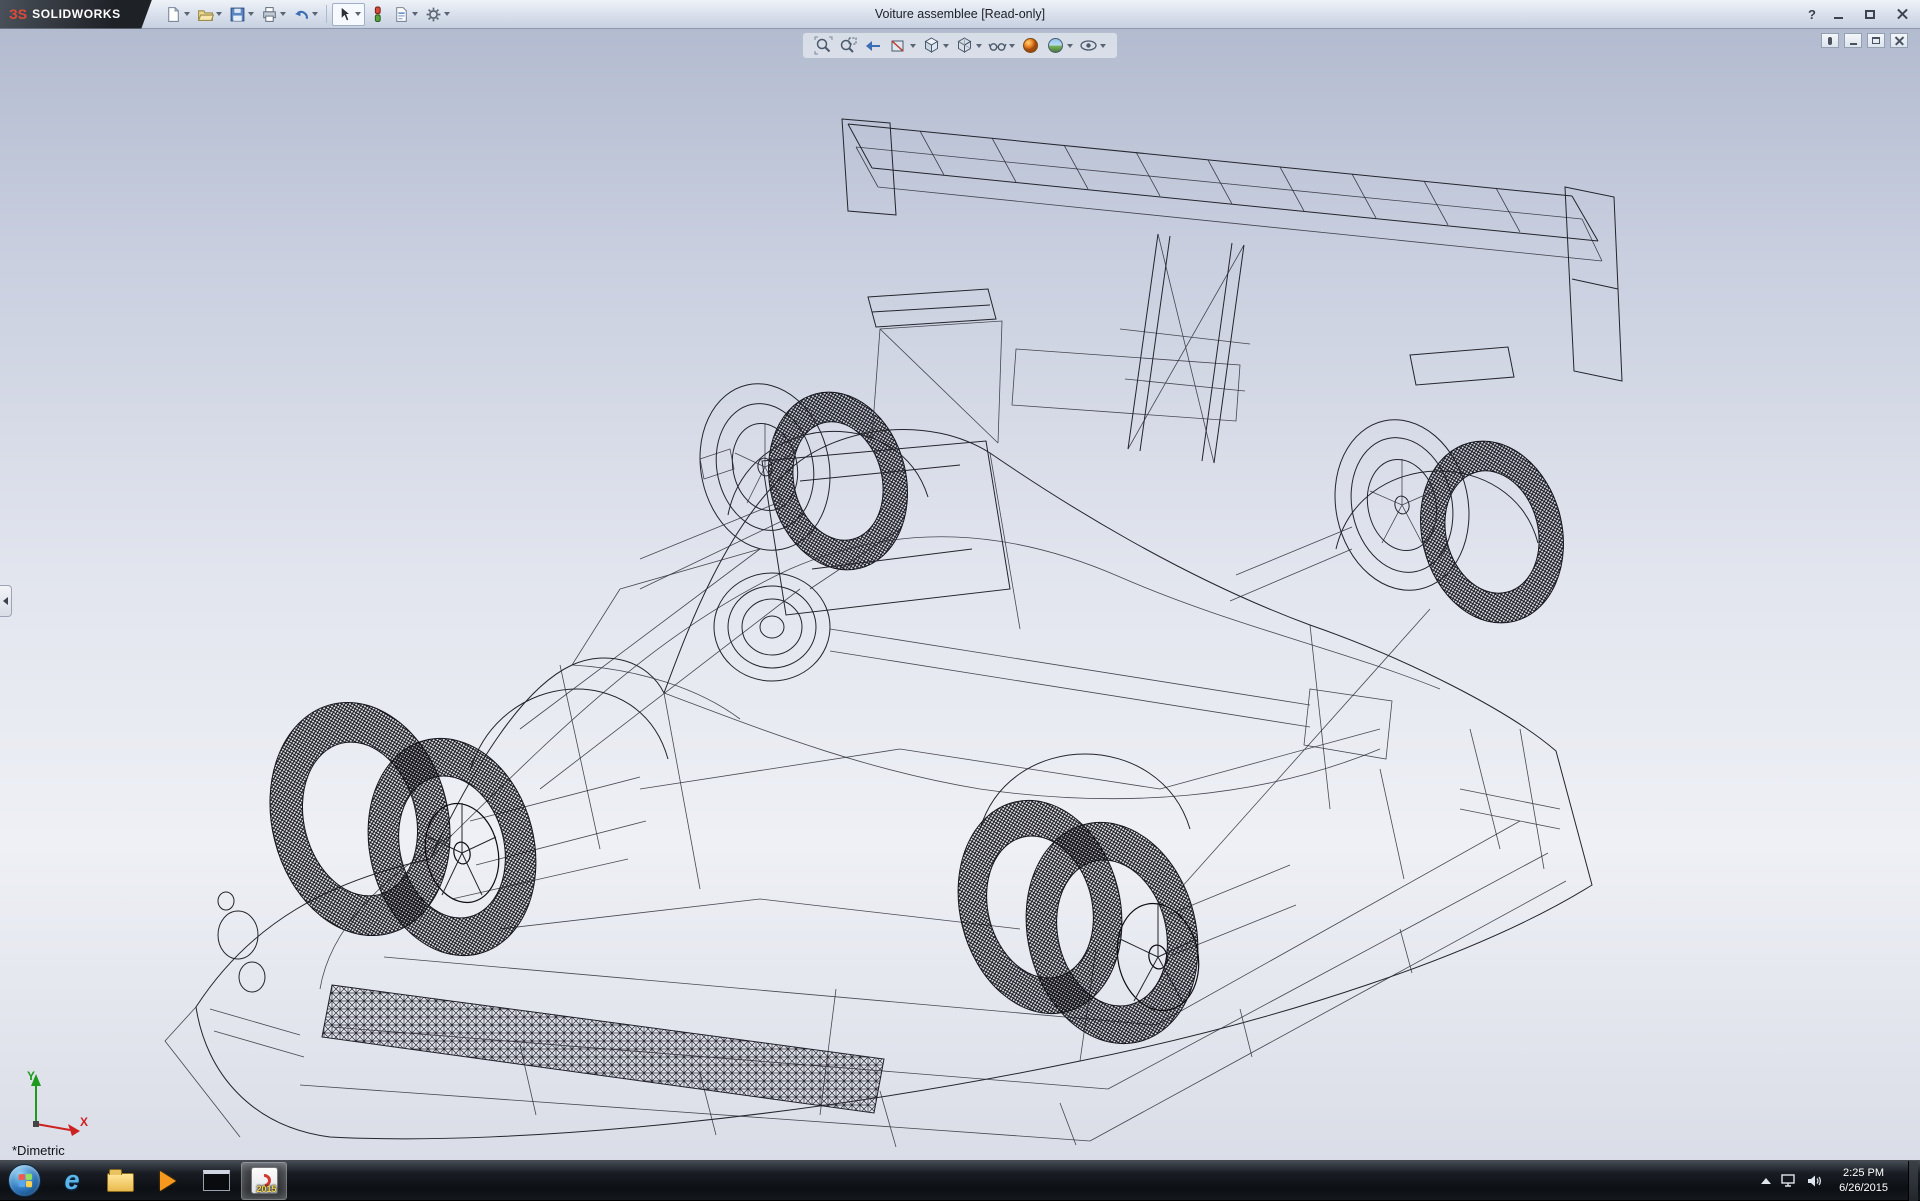  I want to click on rebuild-button, so click(377, 14).